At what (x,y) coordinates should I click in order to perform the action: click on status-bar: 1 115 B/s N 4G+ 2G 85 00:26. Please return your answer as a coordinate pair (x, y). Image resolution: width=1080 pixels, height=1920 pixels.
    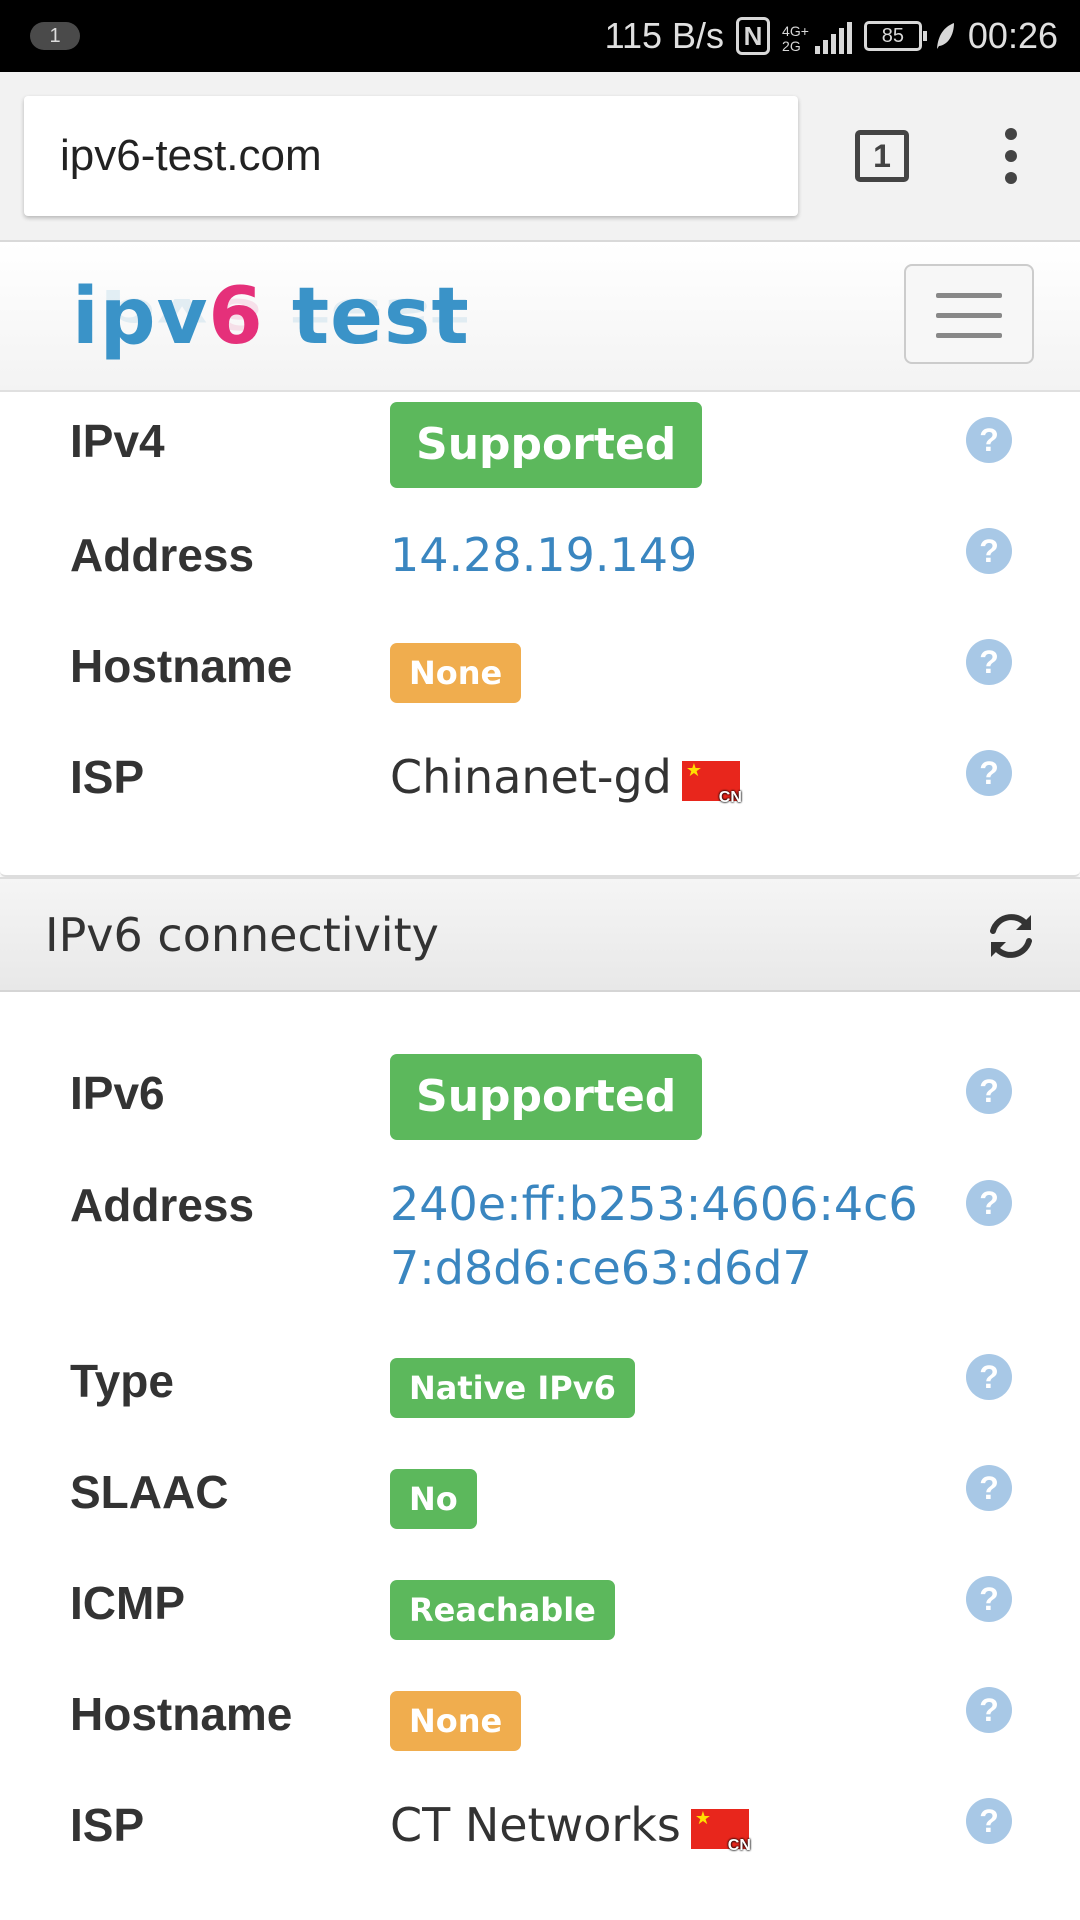
    Looking at the image, I should click on (540, 36).